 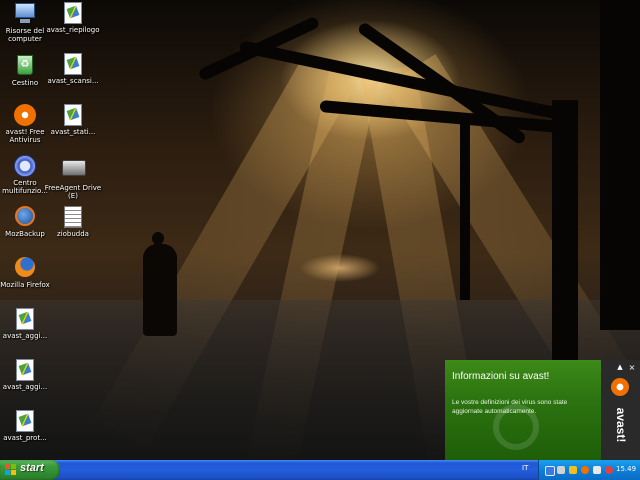 What do you see at coordinates (620, 387) in the screenshot?
I see `avast-logo-icon` at bounding box center [620, 387].